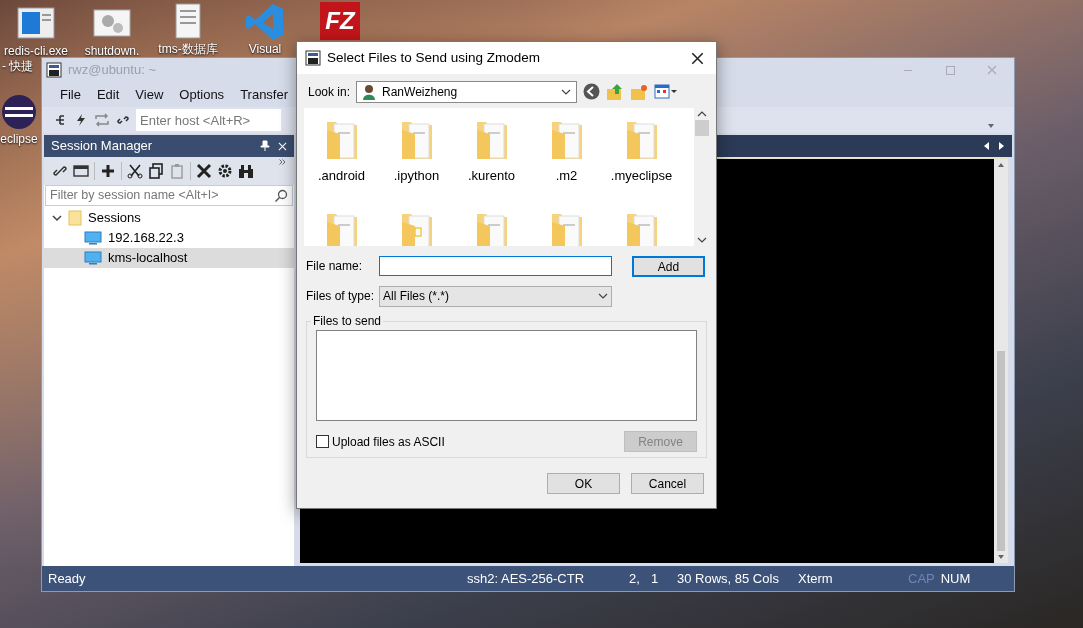  Describe the element at coordinates (526, 578) in the screenshot. I see `status-text: ssh2: AES-256-CTR` at that location.